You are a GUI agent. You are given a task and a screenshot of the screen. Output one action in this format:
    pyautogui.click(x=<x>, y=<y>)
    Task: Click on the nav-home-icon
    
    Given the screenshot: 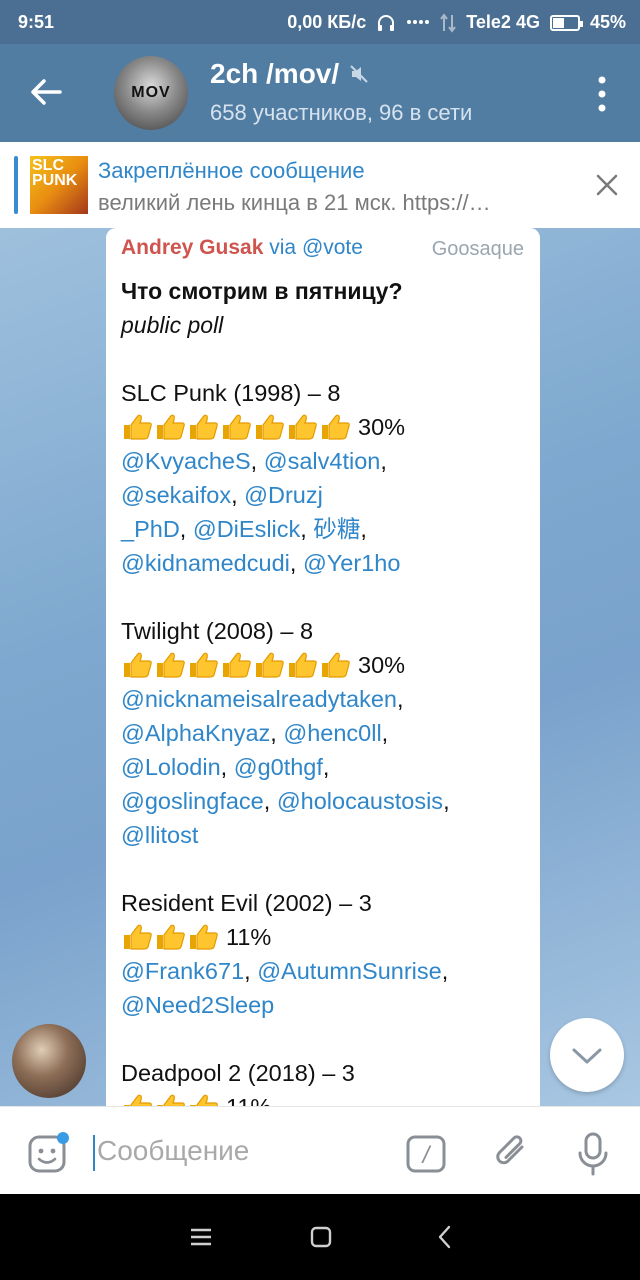 What is the action you would take?
    pyautogui.click(x=321, y=1237)
    